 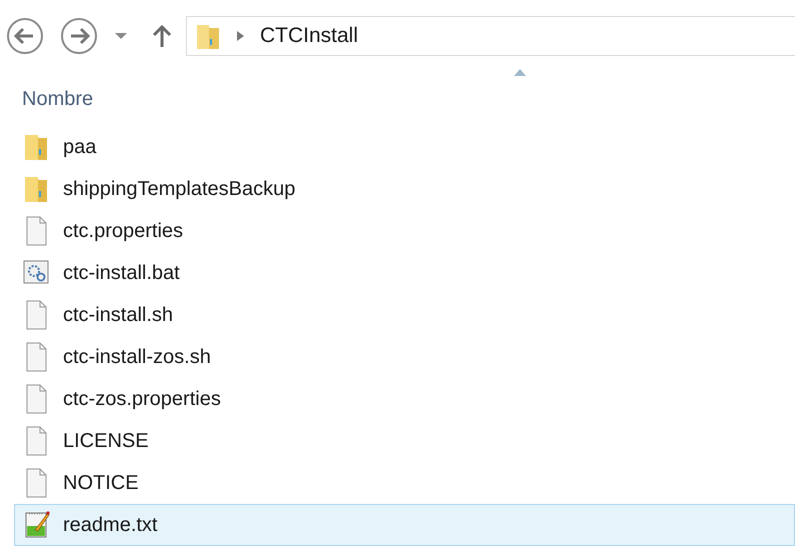 I want to click on file-name: paa, so click(x=79, y=147).